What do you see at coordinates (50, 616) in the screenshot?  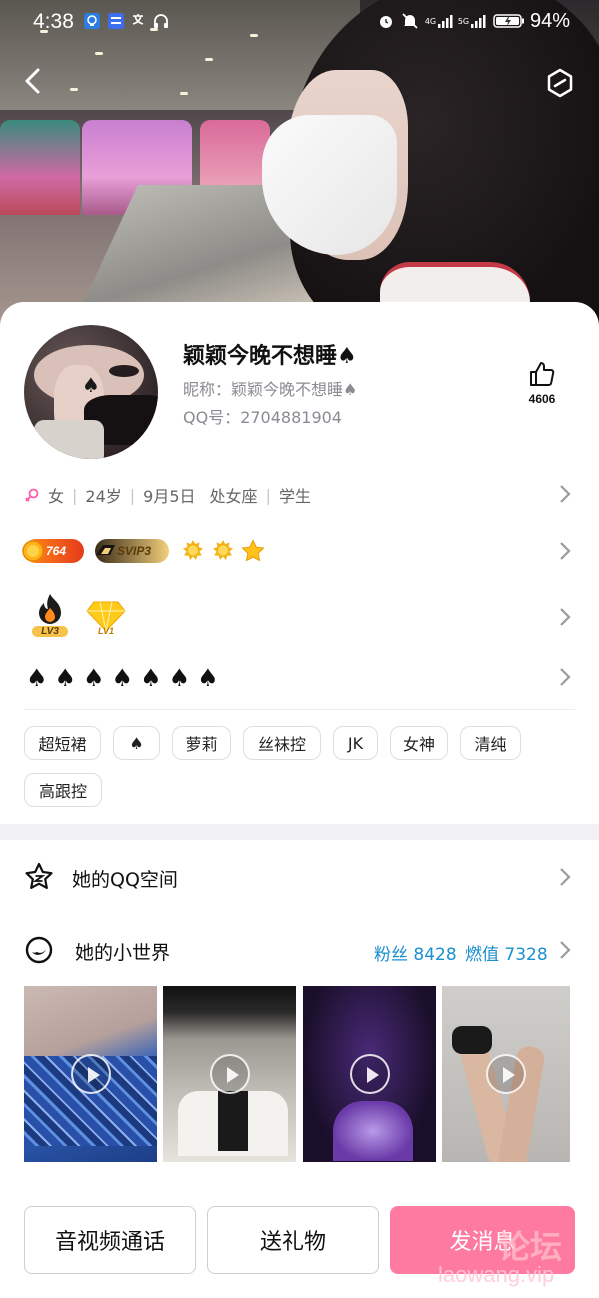 I see `flame-level-badge: LV3` at bounding box center [50, 616].